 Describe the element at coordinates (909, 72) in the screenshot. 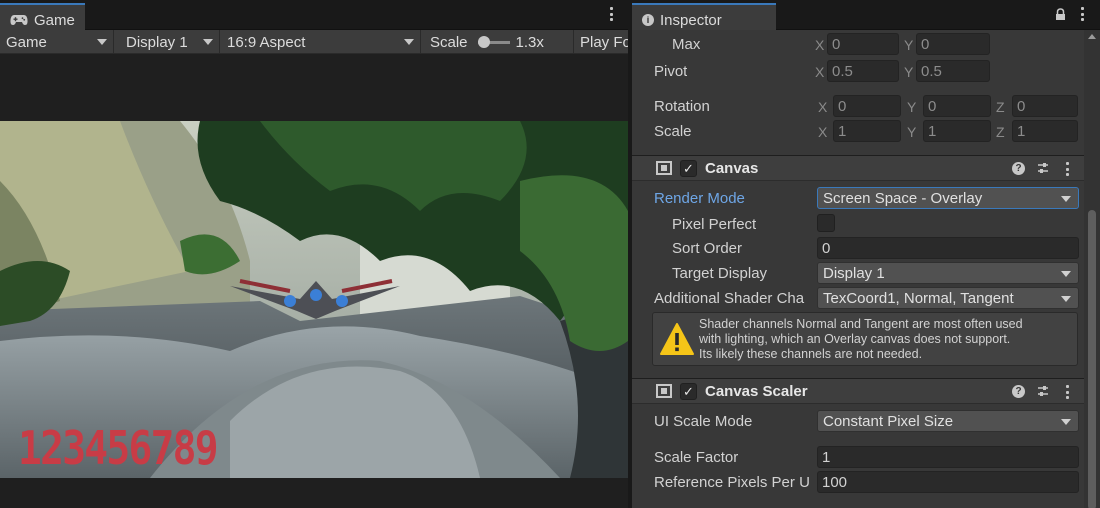

I see `axis-y-label: Y` at that location.